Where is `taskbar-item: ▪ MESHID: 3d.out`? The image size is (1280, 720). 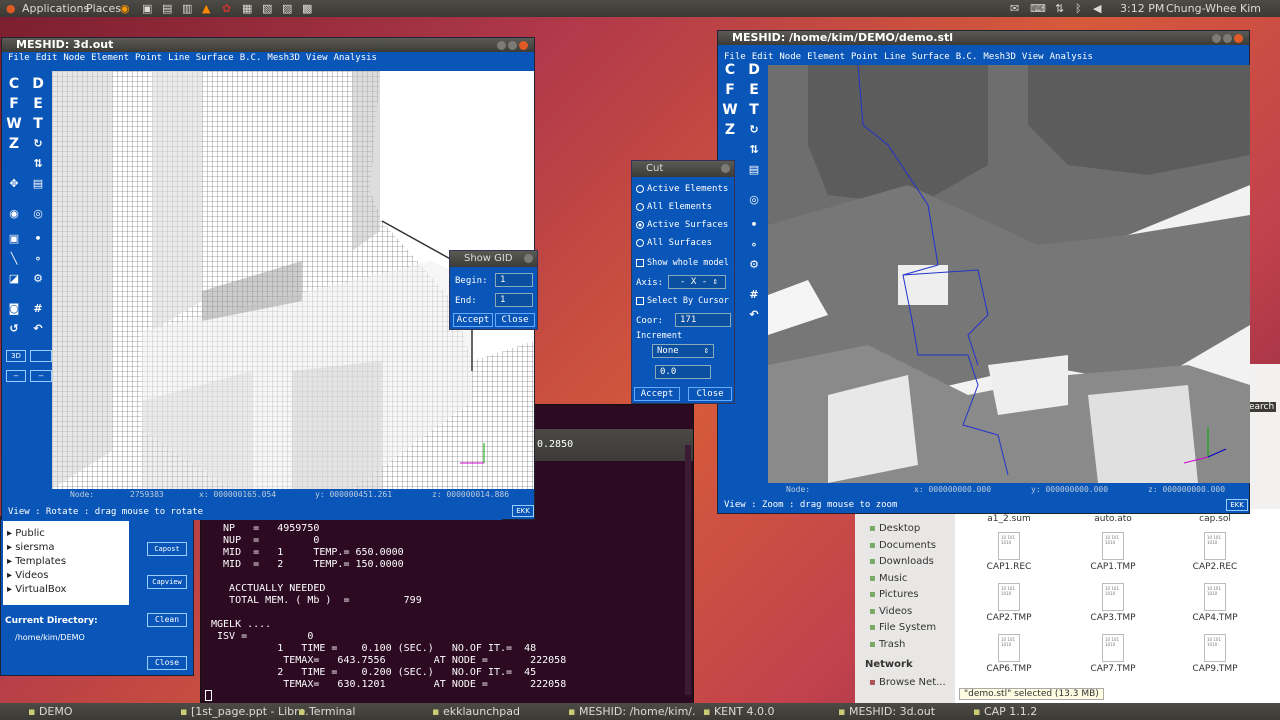 taskbar-item: ▪ MESHID: 3d.out is located at coordinates (902, 712).